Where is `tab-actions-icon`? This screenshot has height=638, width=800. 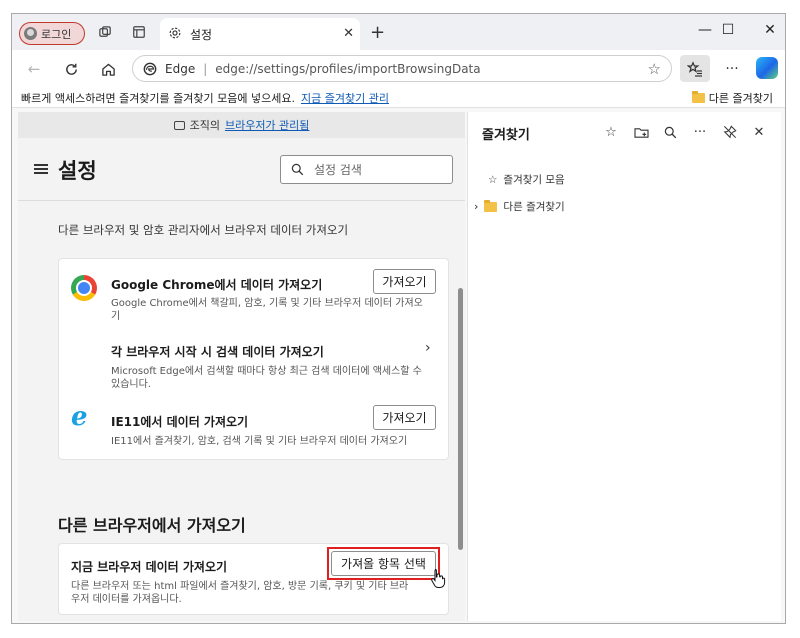 tab-actions-icon is located at coordinates (139, 32).